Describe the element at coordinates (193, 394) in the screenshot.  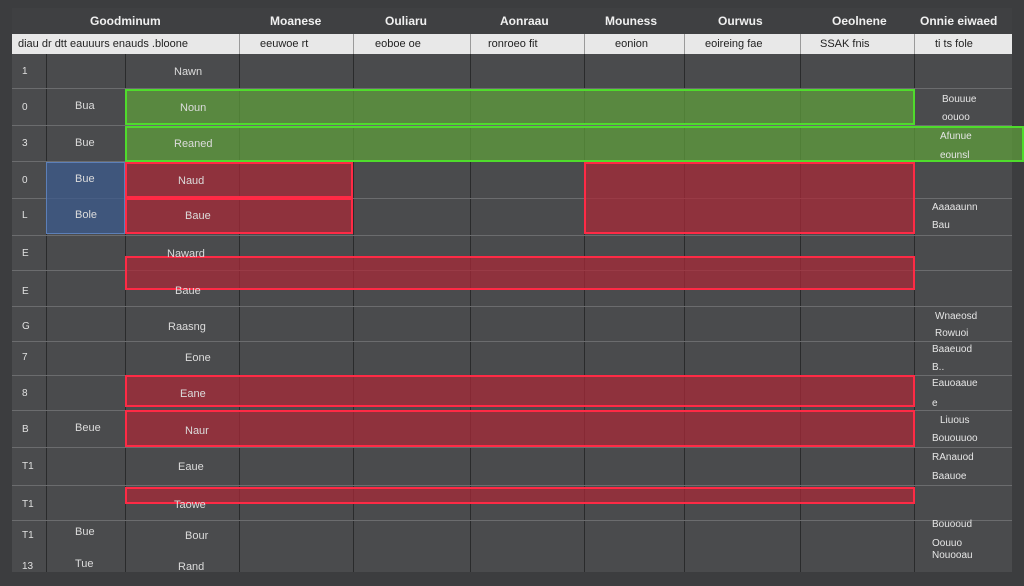
I see `cell-c: Eane` at that location.